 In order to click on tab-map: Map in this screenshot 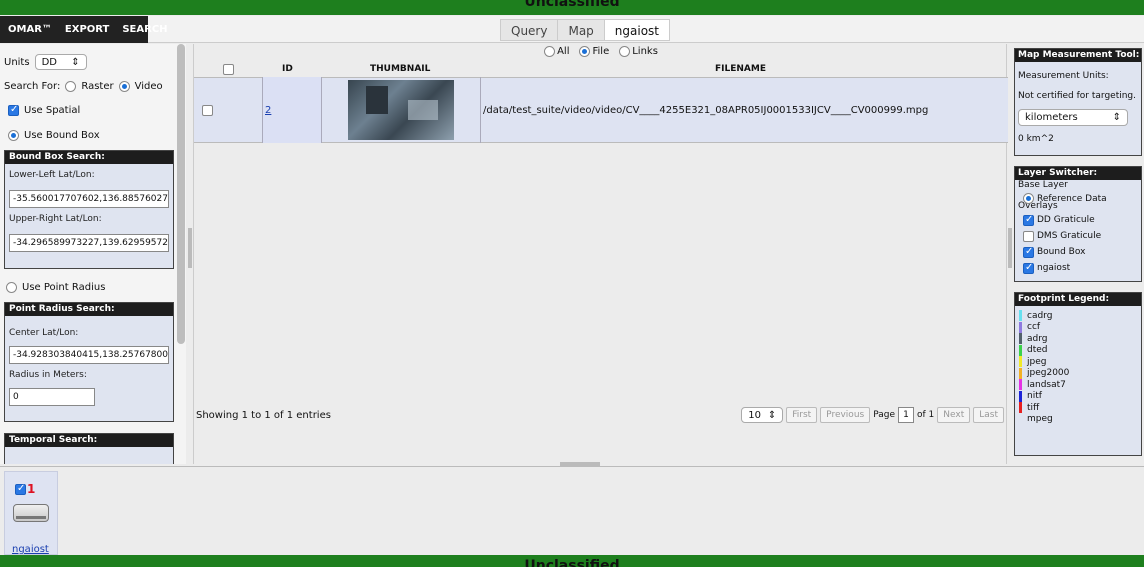, I will do `click(580, 30)`.